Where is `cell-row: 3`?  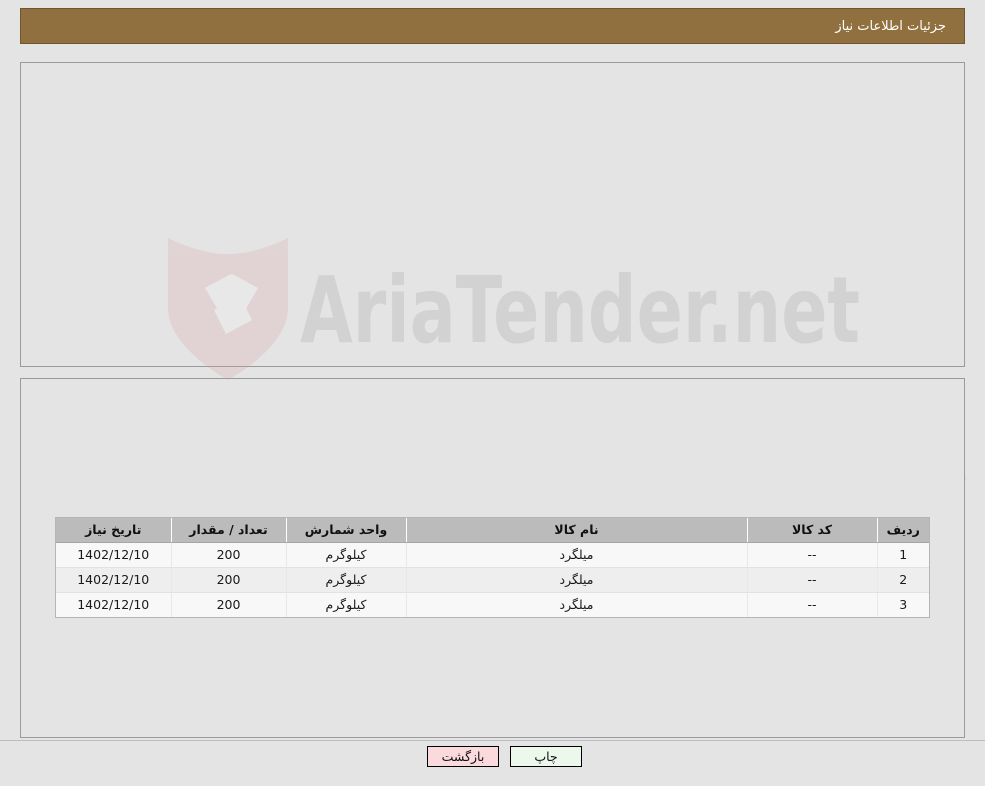
cell-row: 3 is located at coordinates (902, 604).